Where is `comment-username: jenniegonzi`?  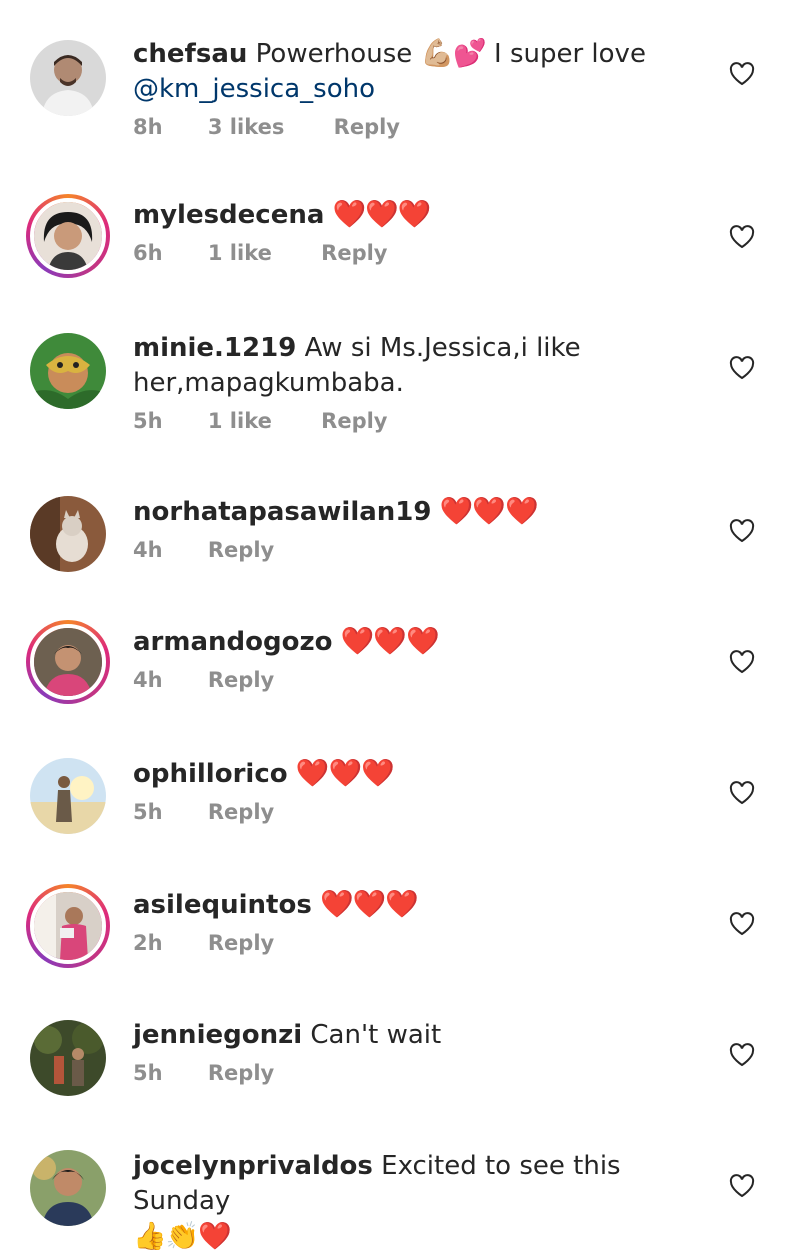
comment-username: jenniegonzi is located at coordinates (217, 1035).